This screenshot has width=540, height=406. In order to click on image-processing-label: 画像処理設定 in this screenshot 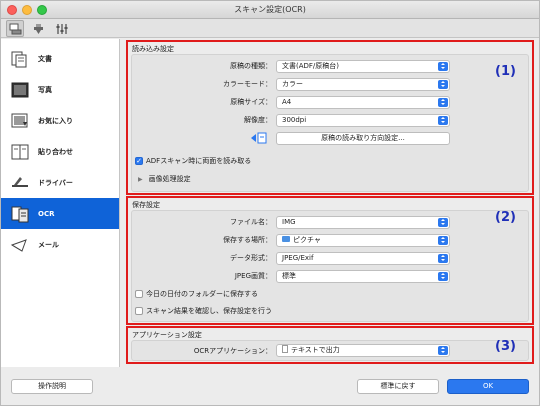, I will do `click(169, 179)`.